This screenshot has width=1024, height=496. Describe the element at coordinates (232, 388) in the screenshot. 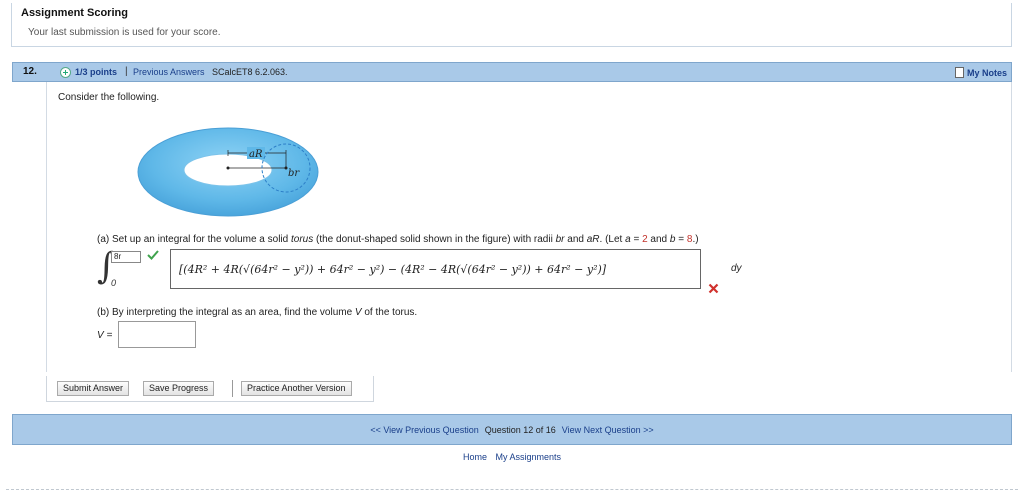

I see `button-separator` at that location.